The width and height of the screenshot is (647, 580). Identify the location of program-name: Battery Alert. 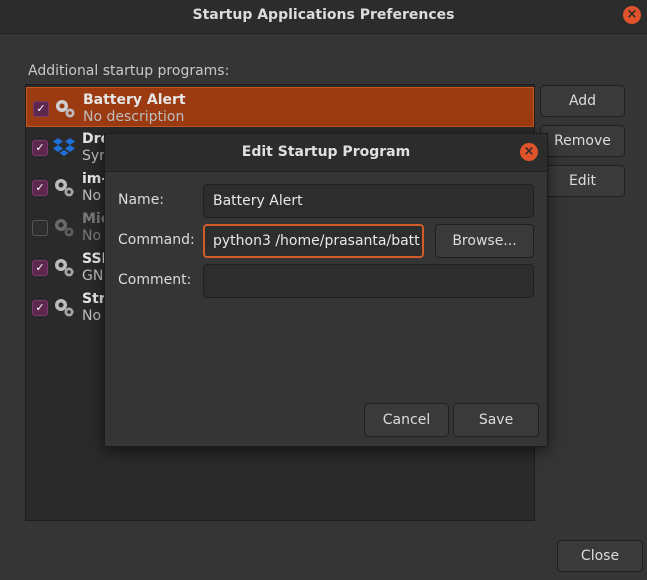
(134, 100).